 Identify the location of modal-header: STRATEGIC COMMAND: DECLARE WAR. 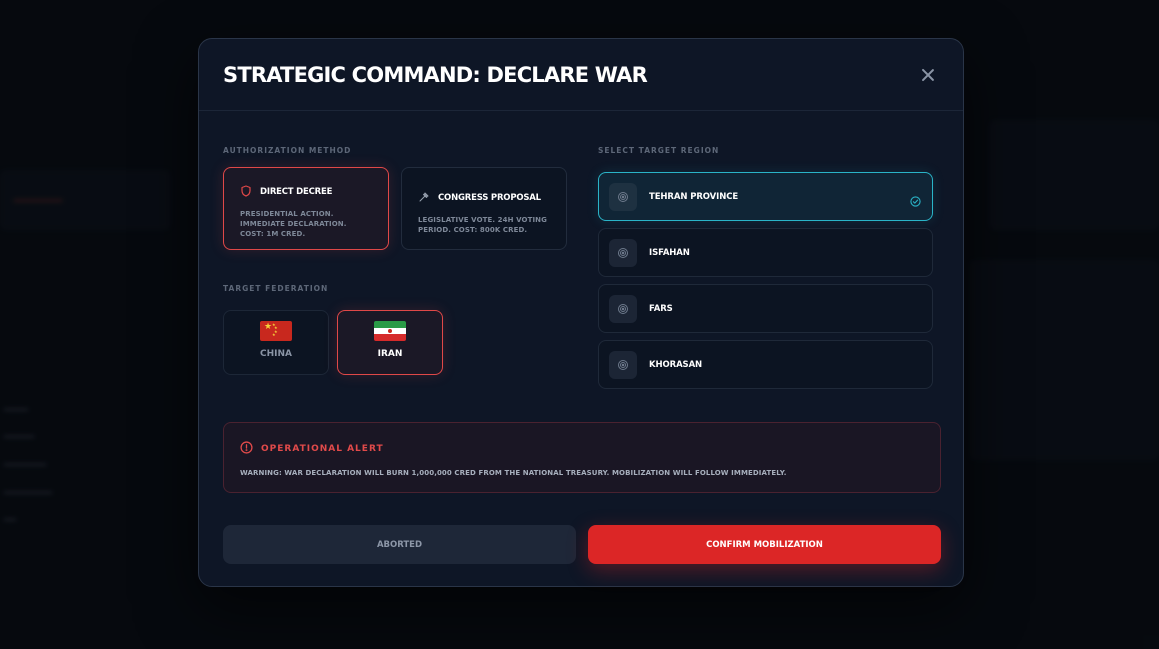
(581, 75).